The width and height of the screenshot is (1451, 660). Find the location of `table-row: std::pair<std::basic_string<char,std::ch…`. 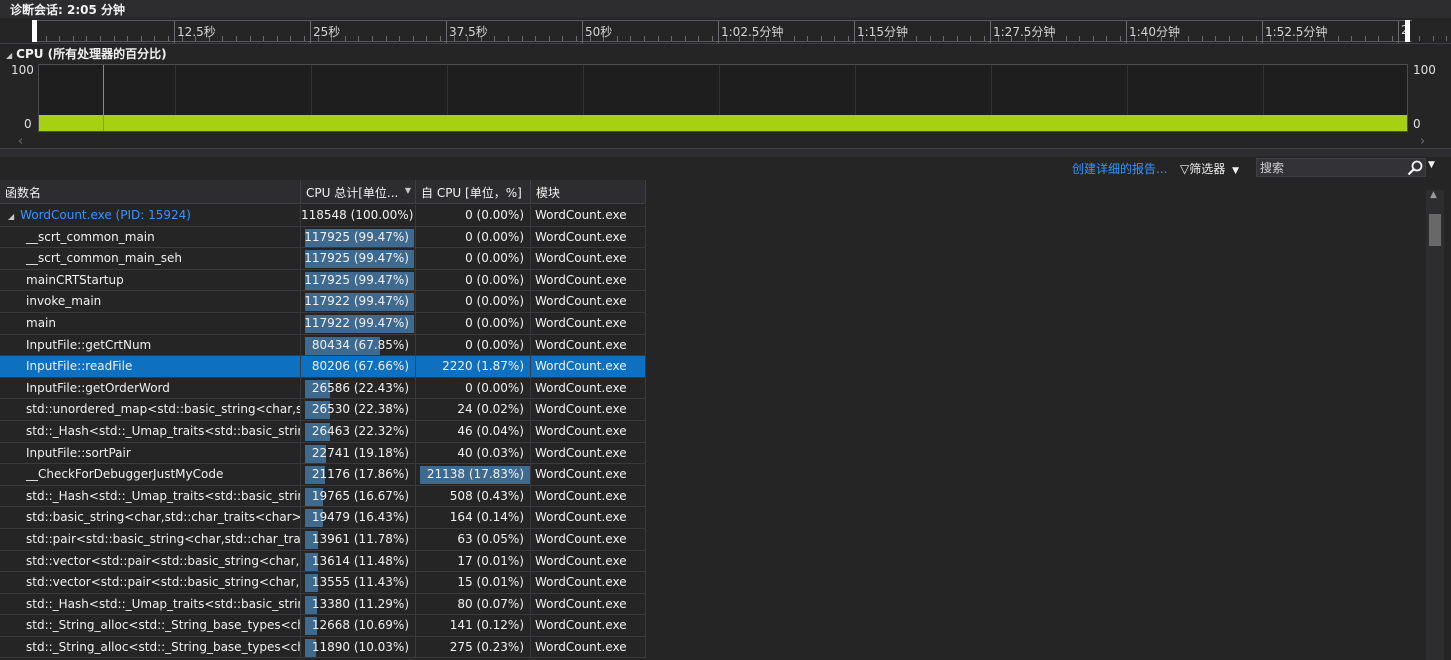

table-row: std::pair<std::basic_string<char,std::ch… is located at coordinates (323, 539).